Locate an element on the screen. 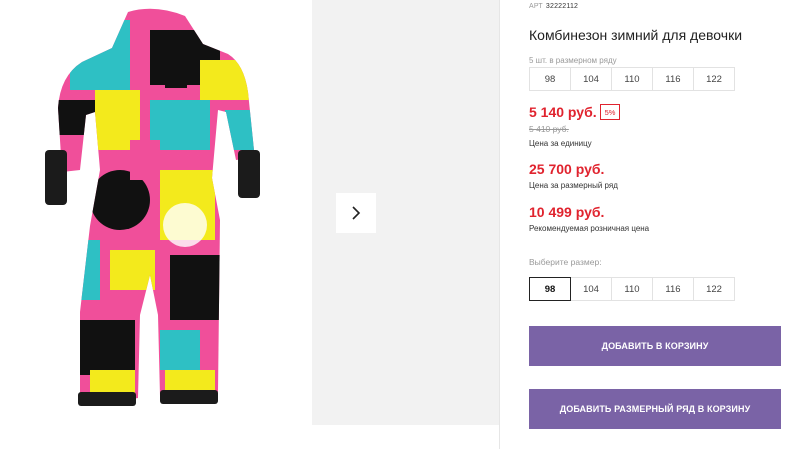  chevron-right-icon is located at coordinates (356, 213).